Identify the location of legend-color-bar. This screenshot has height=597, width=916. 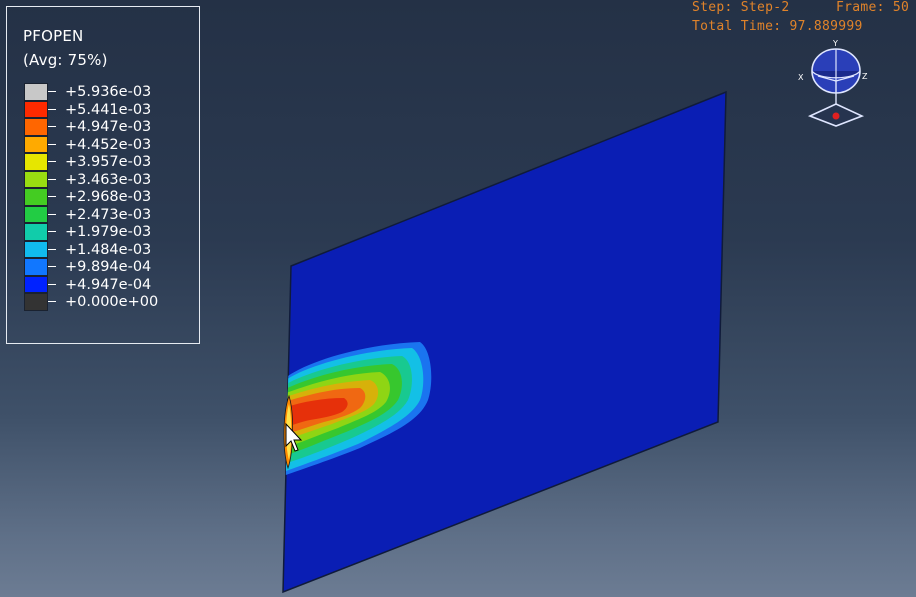
(36, 205).